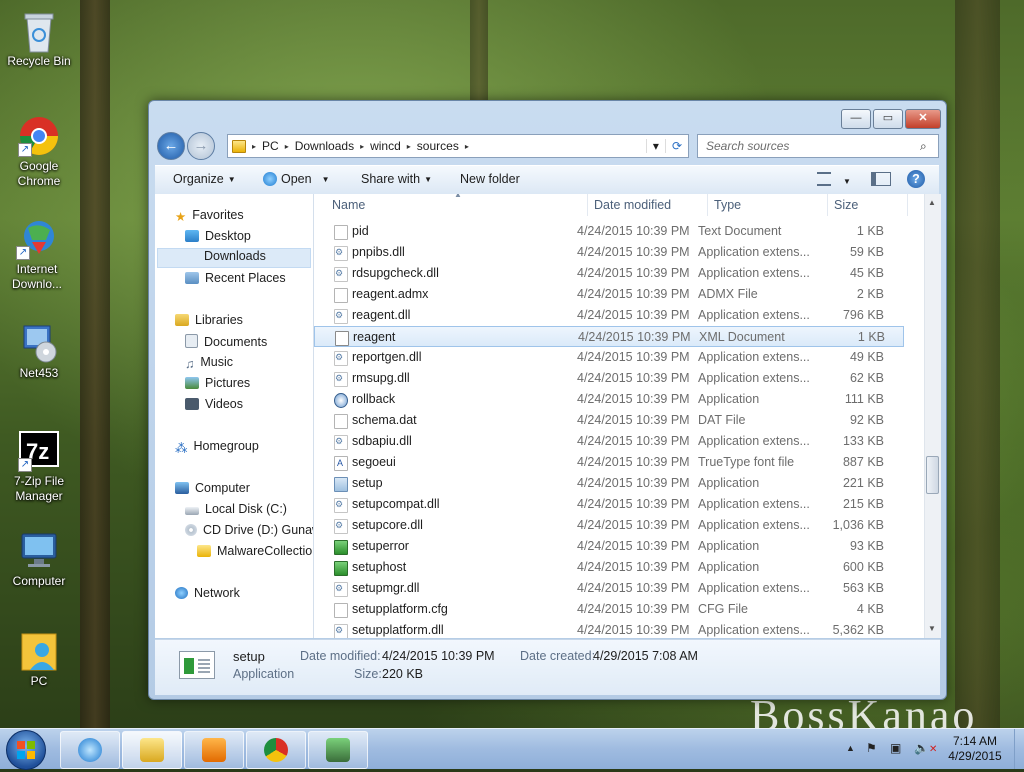  Describe the element at coordinates (609, 231) in the screenshot. I see `file-row: pid 4/24/2015 10:39 PM Text Document 1 KB` at that location.